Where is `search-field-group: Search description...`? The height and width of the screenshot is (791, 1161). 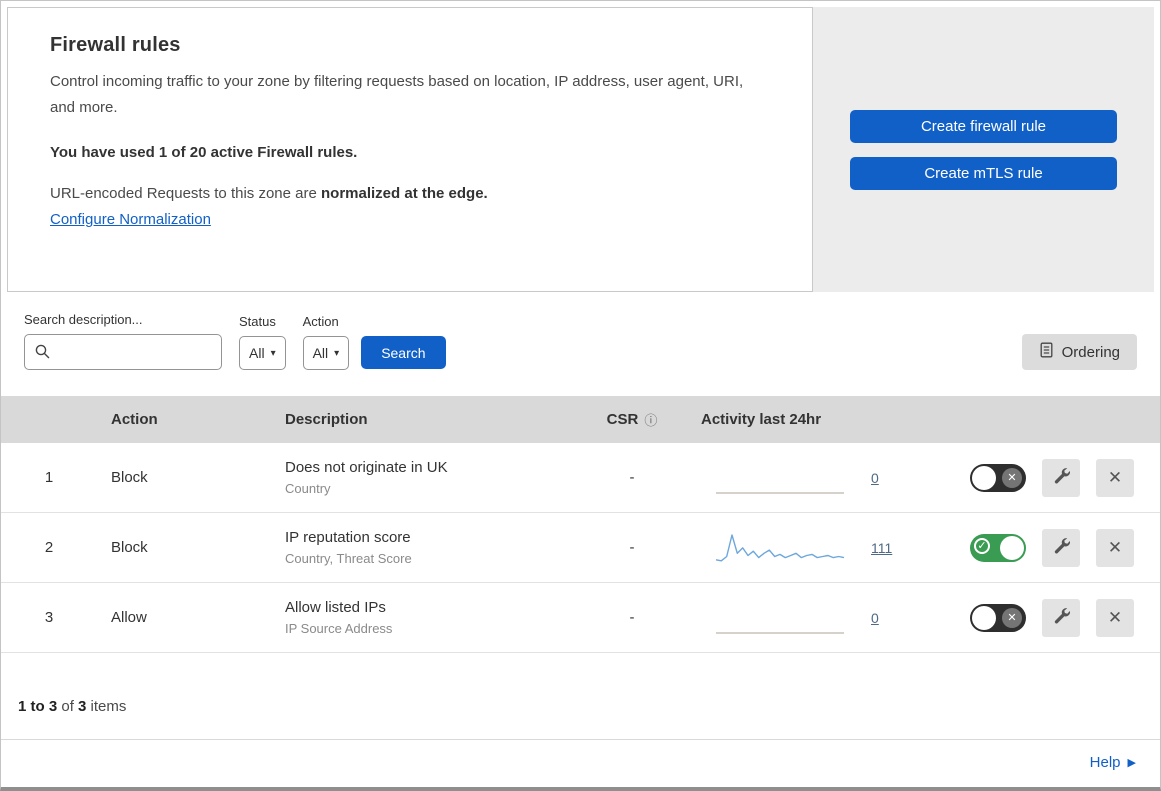
search-field-group: Search description... is located at coordinates (123, 341).